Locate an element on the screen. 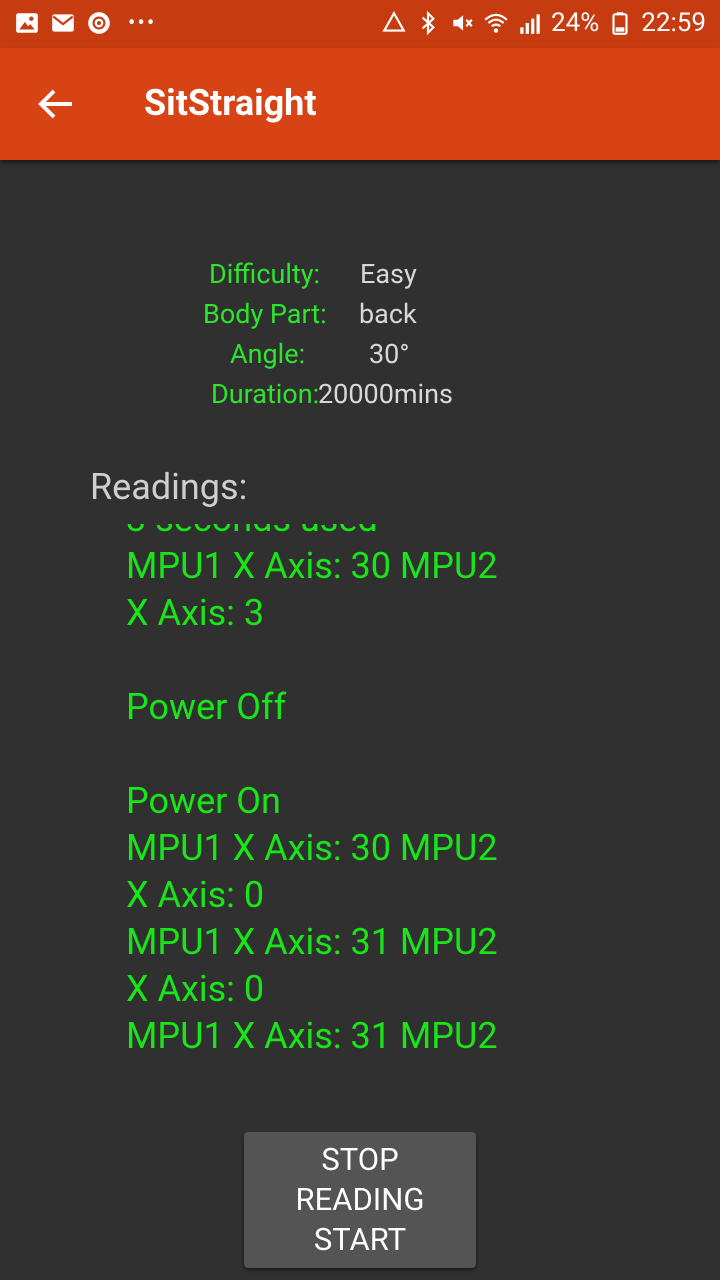 This screenshot has width=720, height=1280. image-icon is located at coordinates (27, 23).